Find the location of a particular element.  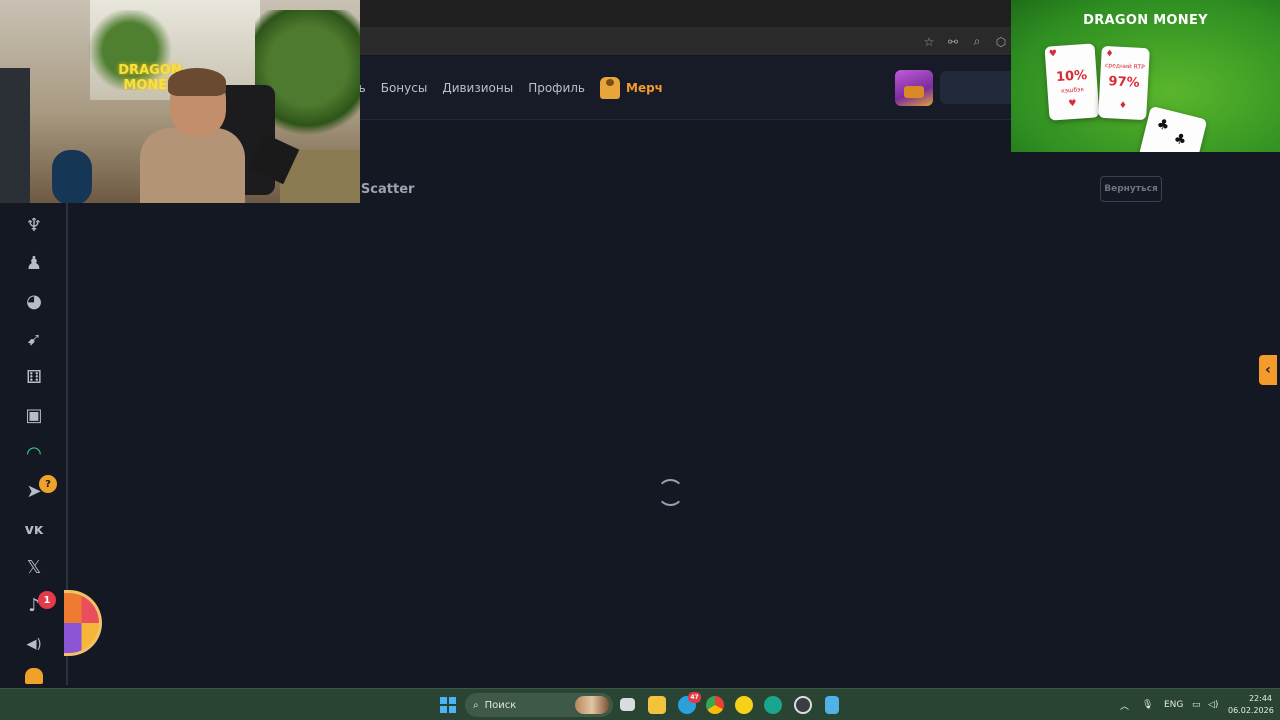

windows-taskbar: ⌕ Поиск 47 ︿ 🎙 ENG ▭ ◁) 22:44 06.02.2026 is located at coordinates (640, 704).